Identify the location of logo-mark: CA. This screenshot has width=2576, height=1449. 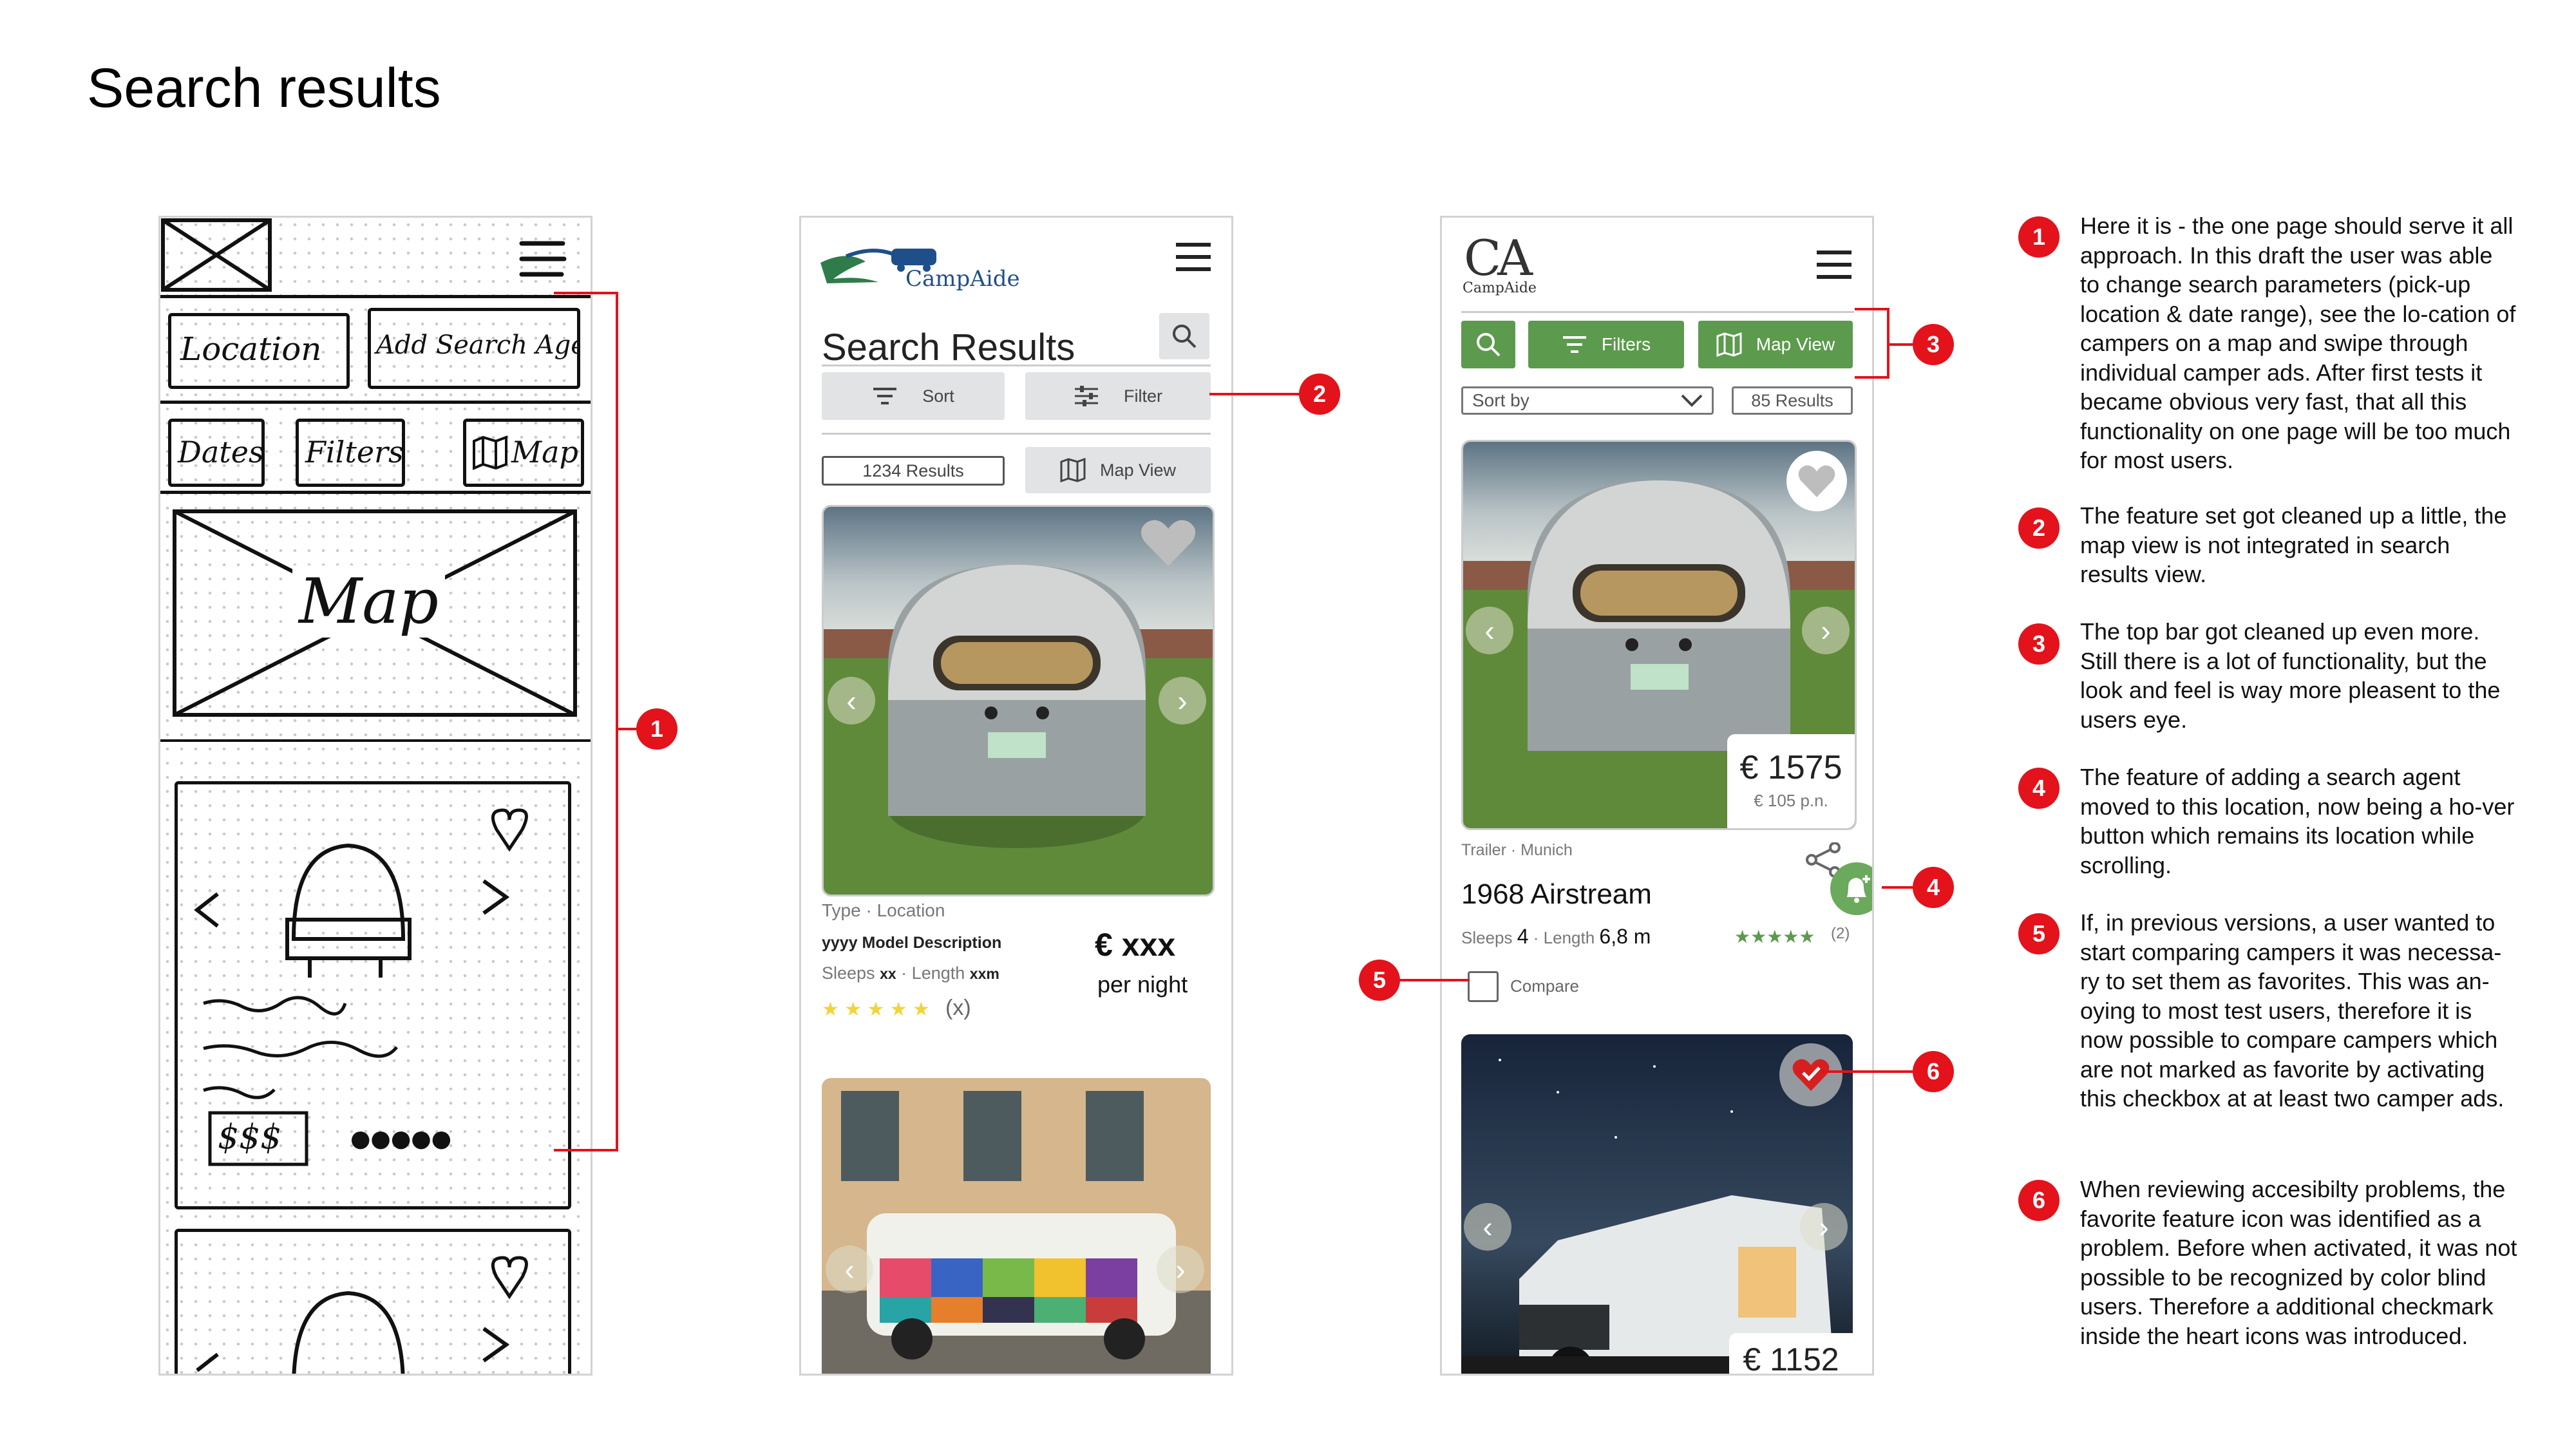
(1498, 258).